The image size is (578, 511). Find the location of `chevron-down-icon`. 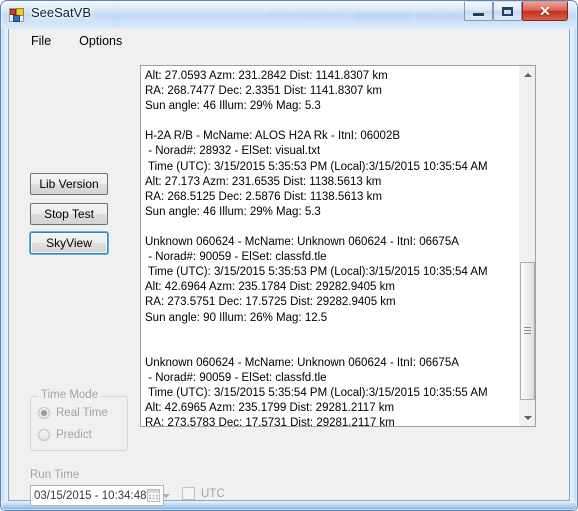

chevron-down-icon is located at coordinates (165, 495).